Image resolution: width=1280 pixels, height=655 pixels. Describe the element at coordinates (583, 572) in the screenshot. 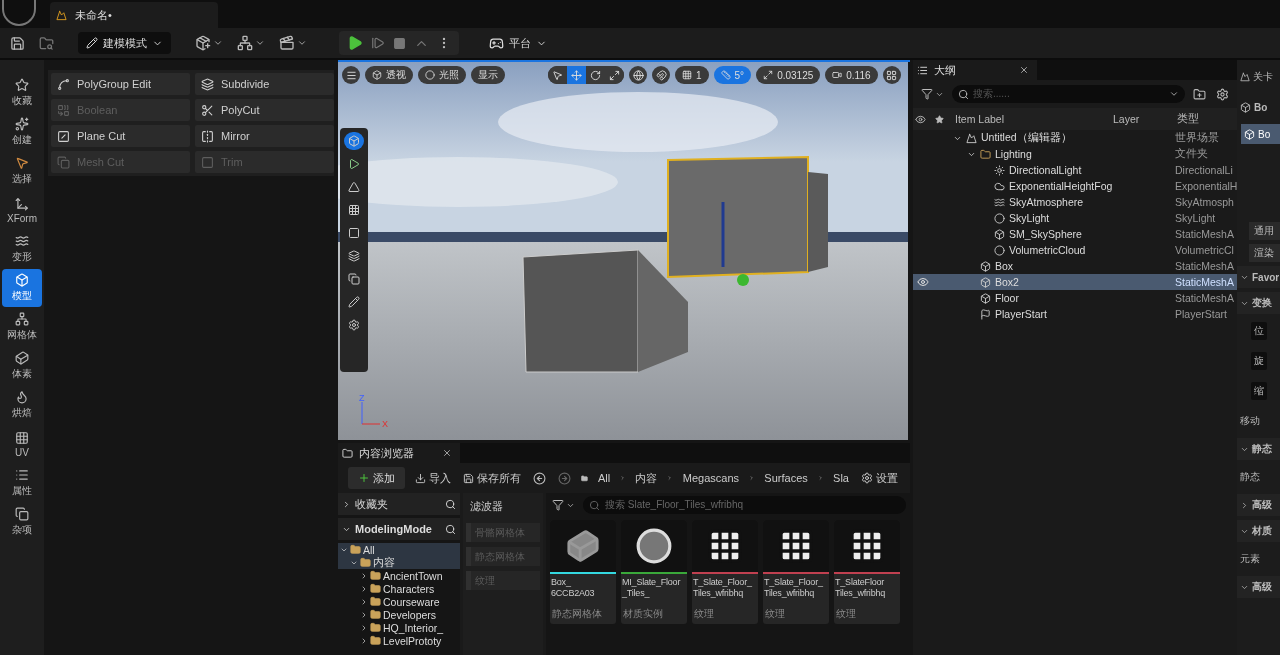

I see `asset-tile: Box_ 6CCB2A03 静态网格体` at that location.